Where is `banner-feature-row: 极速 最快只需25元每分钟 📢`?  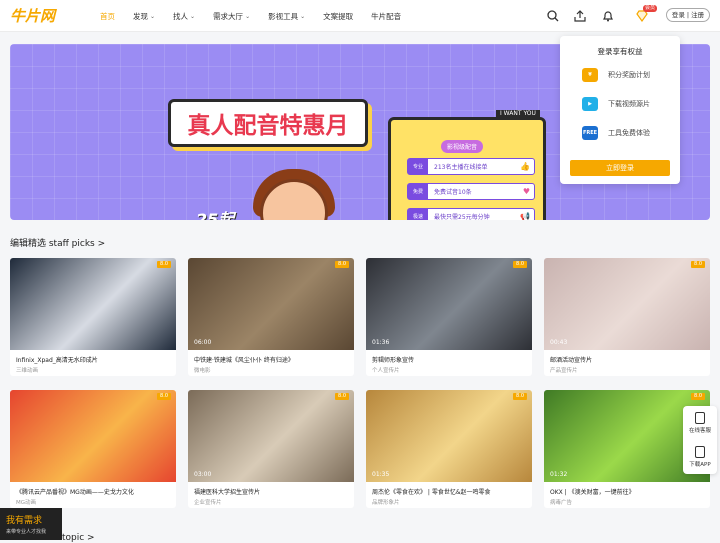
banner-feature-row: 极速 最快只需25元每分钟 📢 is located at coordinates (471, 214).